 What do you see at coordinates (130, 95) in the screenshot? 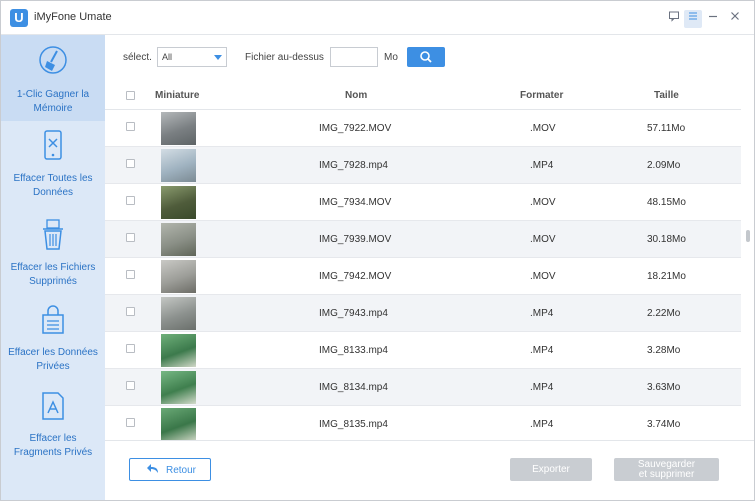
I see `select-all-checkbox` at bounding box center [130, 95].